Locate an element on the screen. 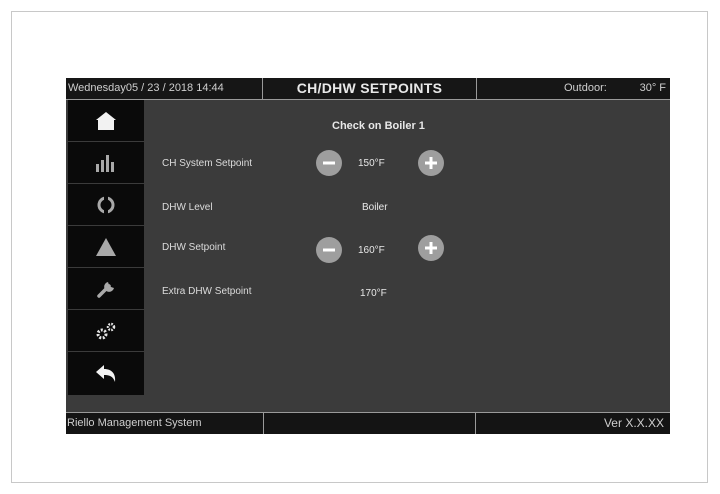 The height and width of the screenshot is (494, 720). date-time: Wednesday05 / 23 / 2018 14:44 is located at coordinates (164, 88).